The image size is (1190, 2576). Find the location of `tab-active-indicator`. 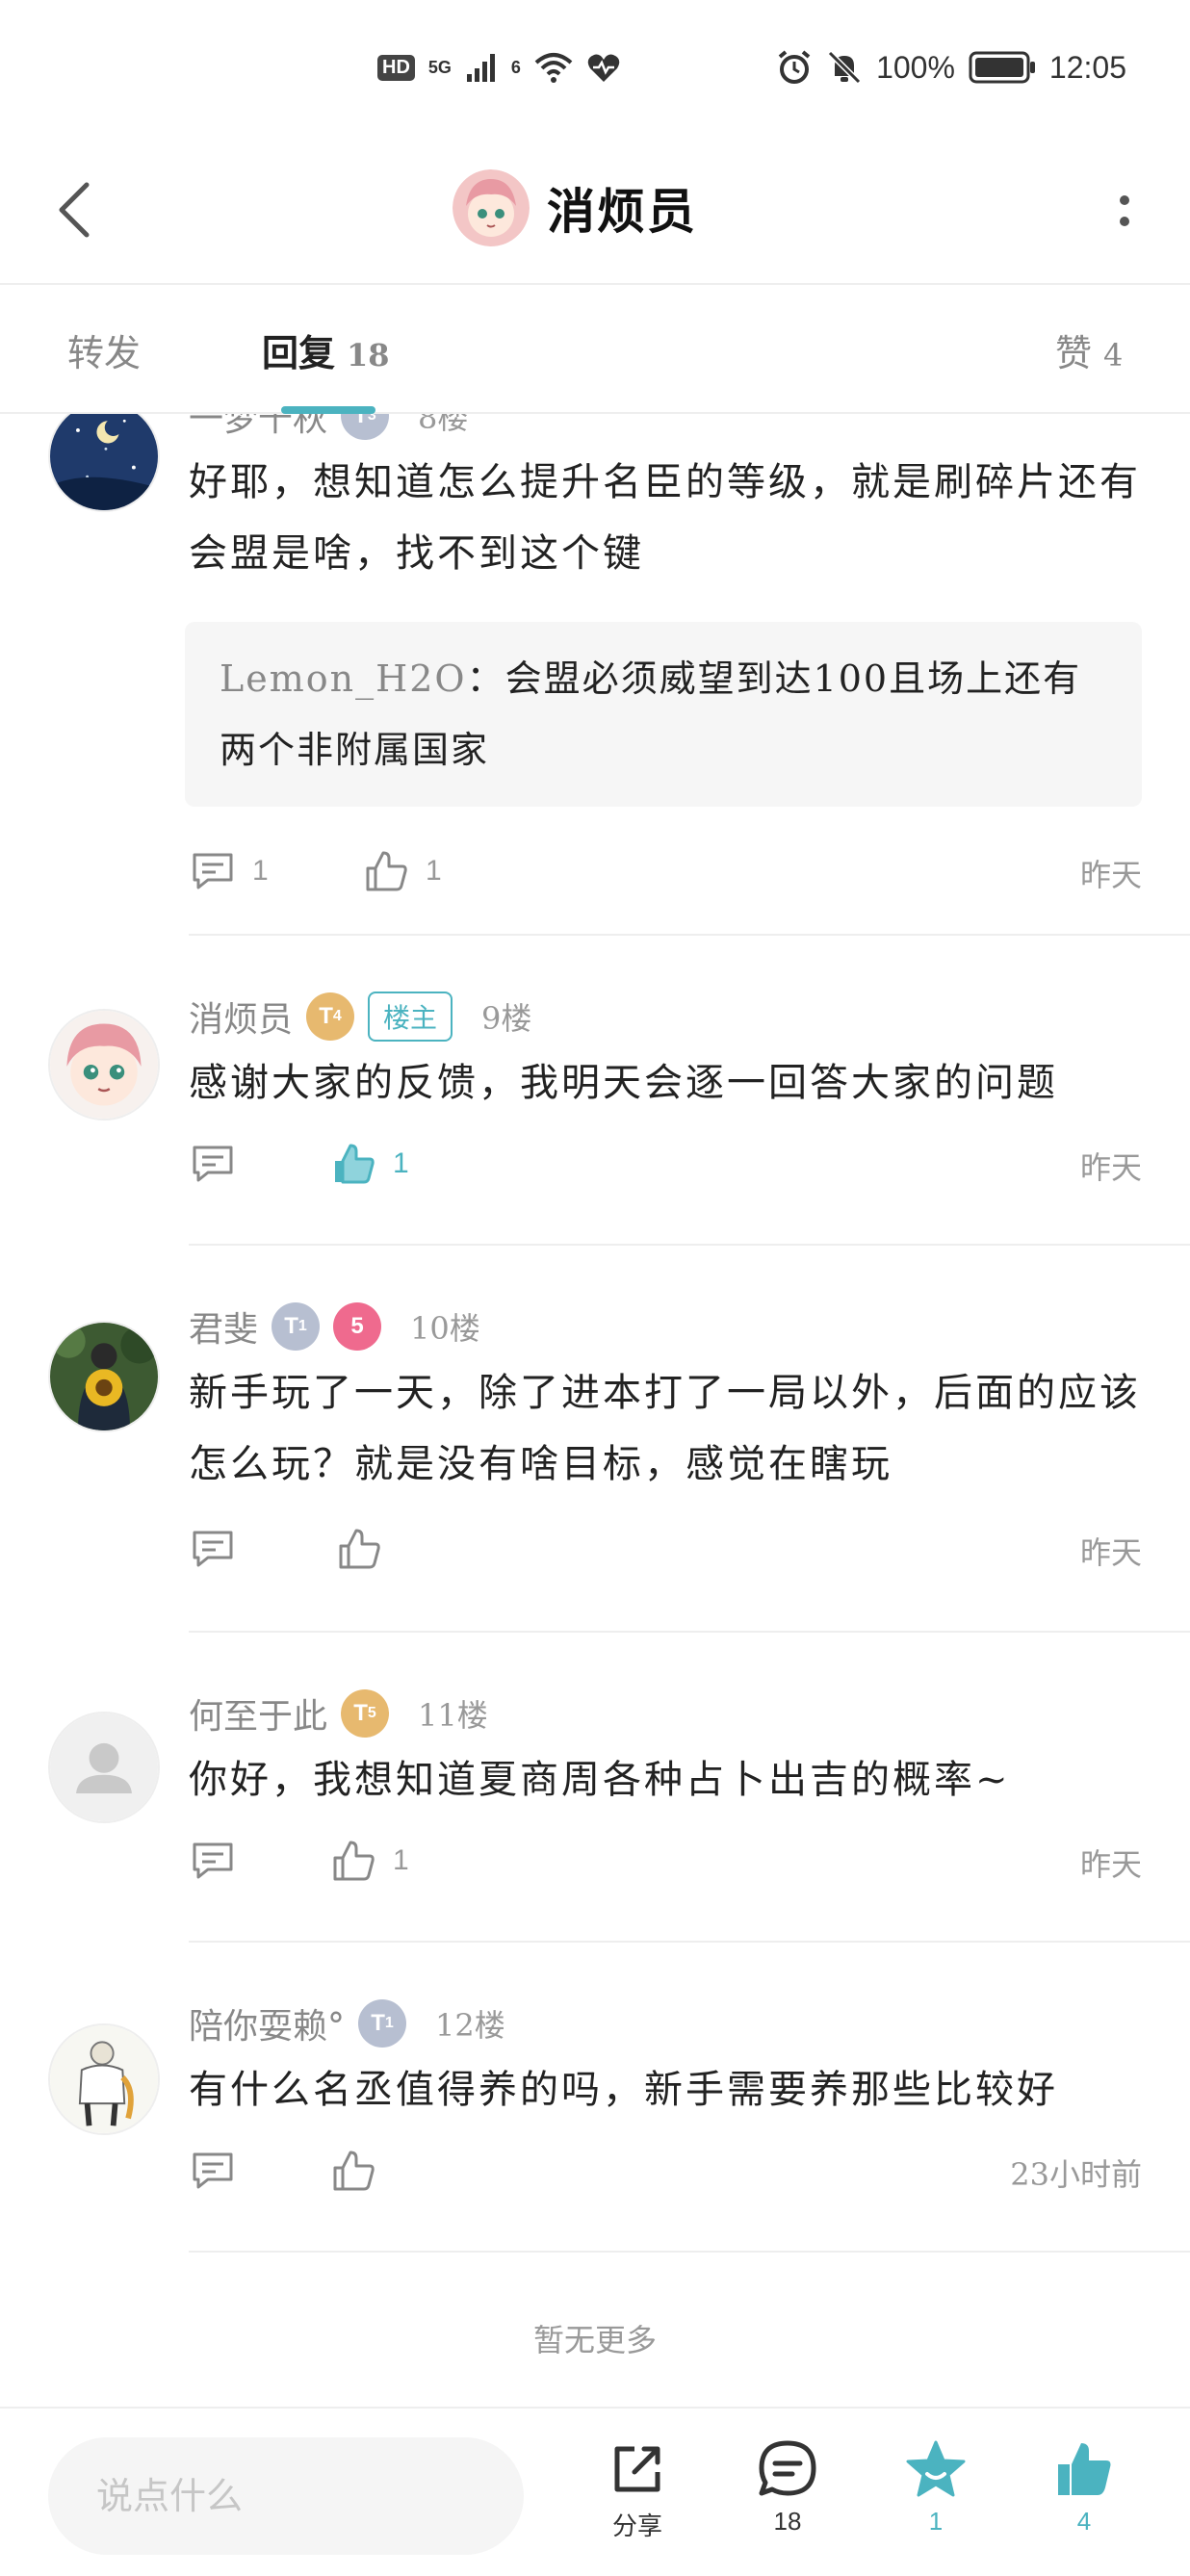

tab-active-indicator is located at coordinates (328, 410).